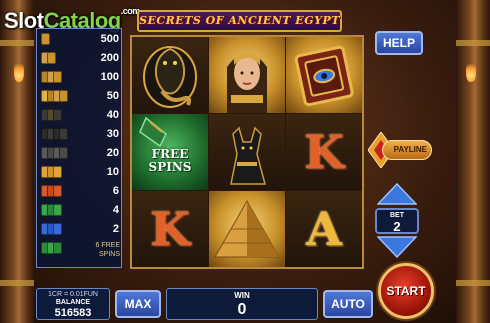 The height and width of the screenshot is (323, 490). What do you see at coordinates (239, 21) in the screenshot?
I see `game-title: SECRETS OF ANCIENT EGYPT` at bounding box center [239, 21].